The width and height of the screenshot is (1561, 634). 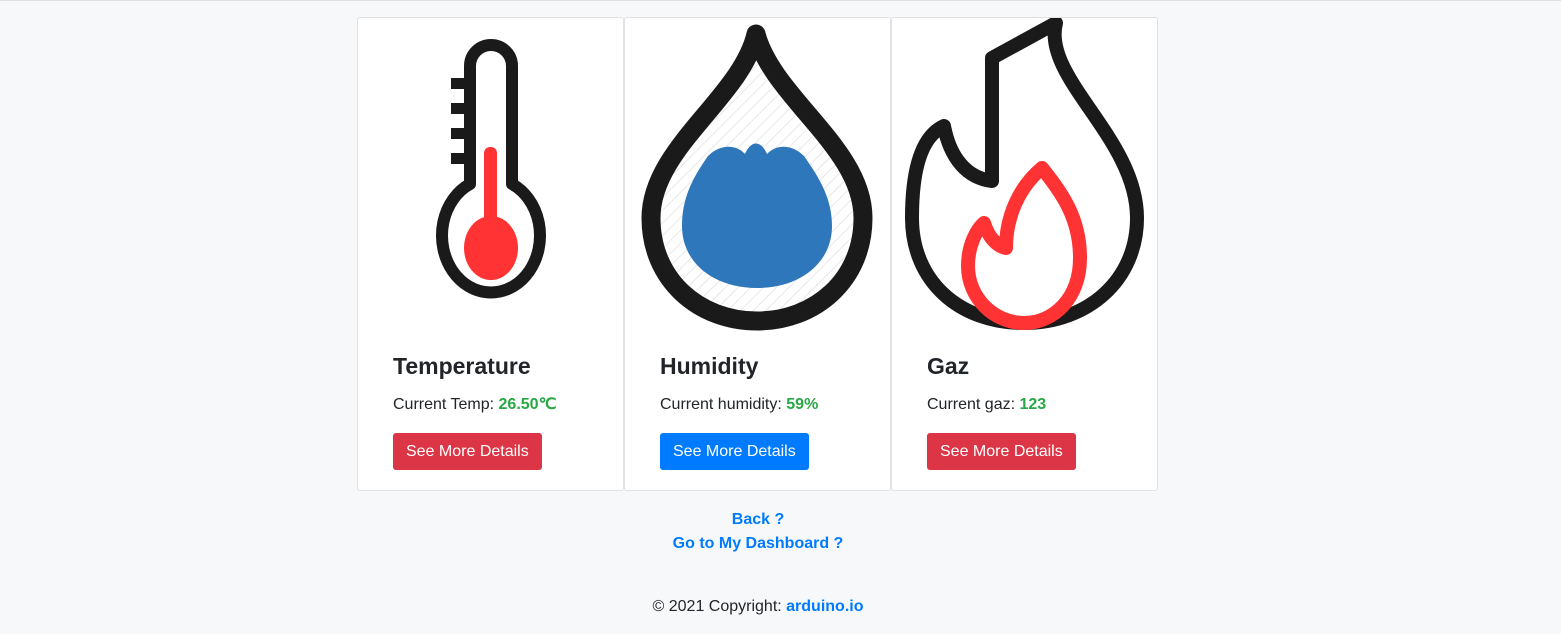 I want to click on gaz-reading: 123, so click(x=1033, y=404).